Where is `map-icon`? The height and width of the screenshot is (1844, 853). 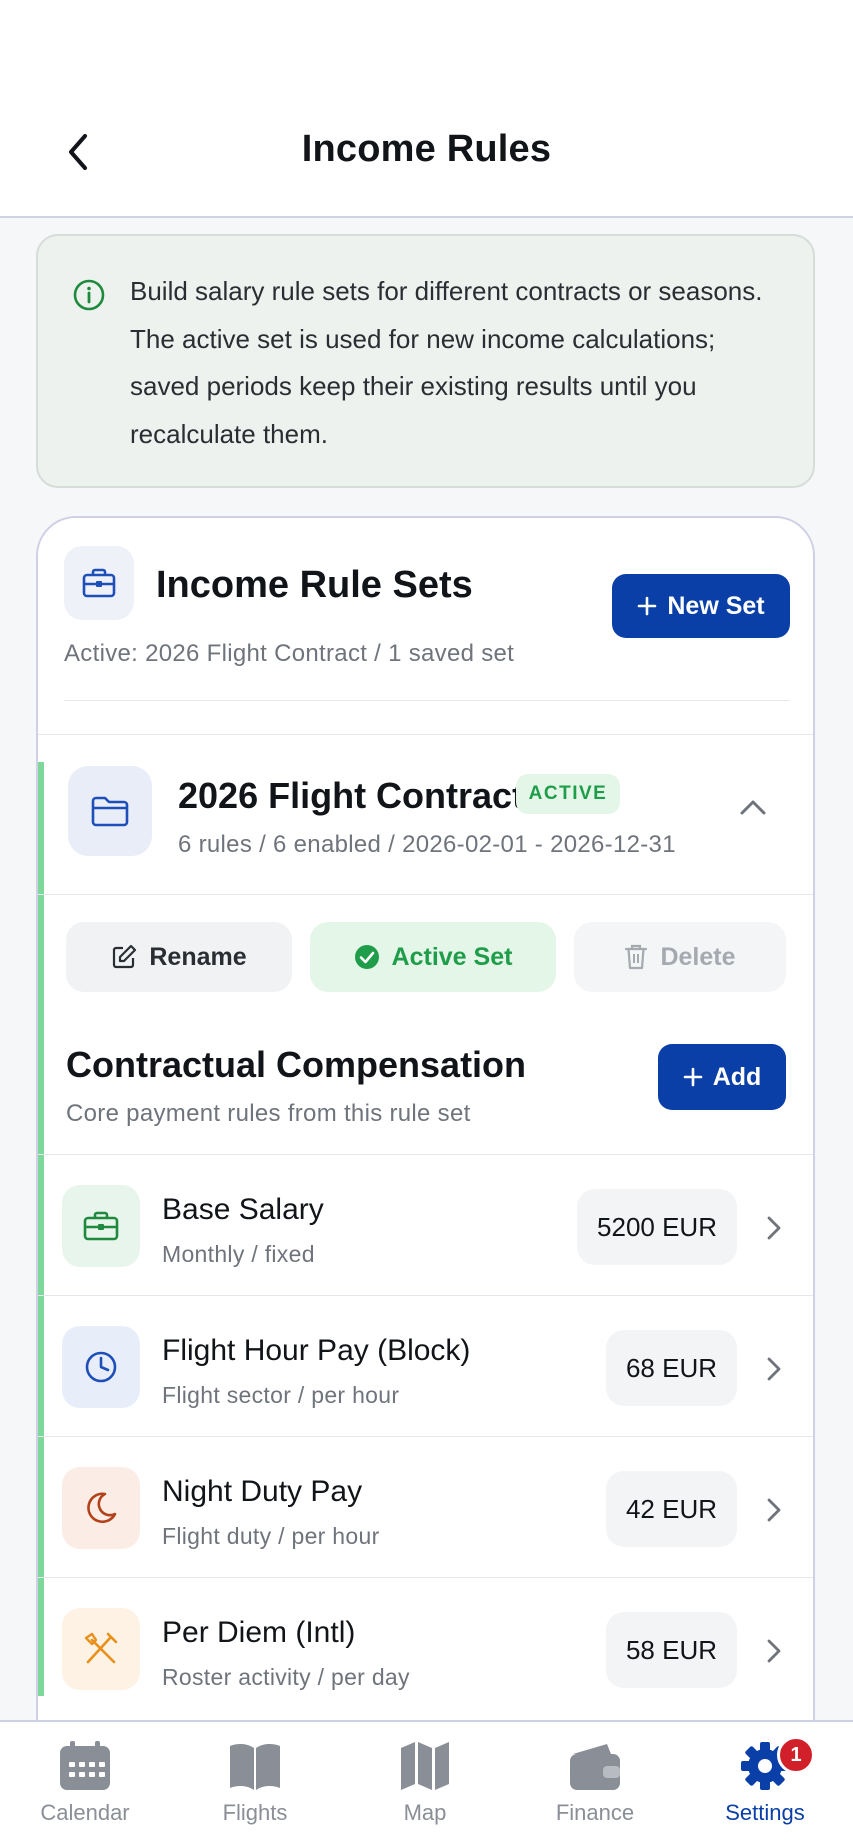
map-icon is located at coordinates (425, 1766).